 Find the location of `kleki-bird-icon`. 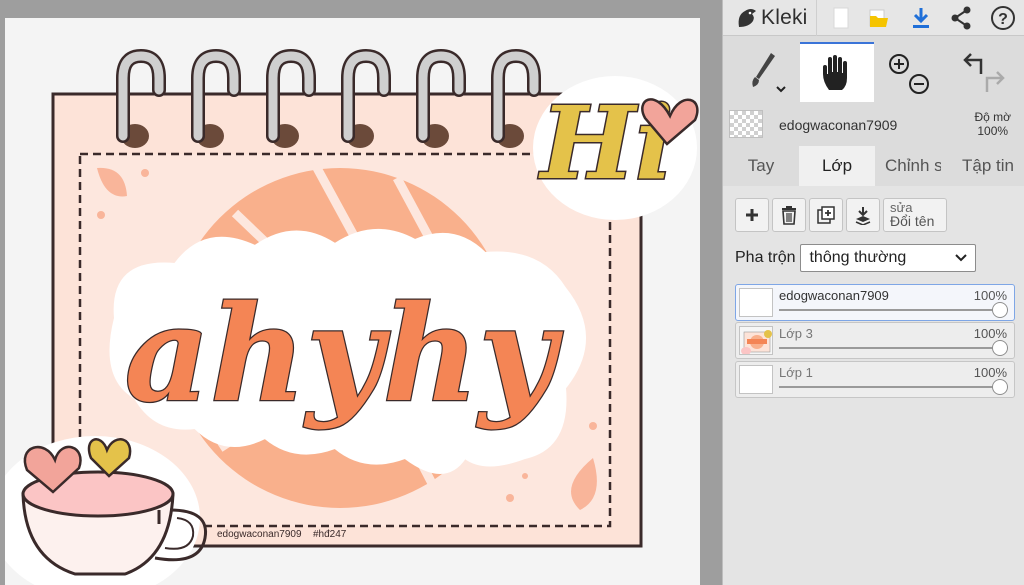

kleki-bird-icon is located at coordinates (747, 18).